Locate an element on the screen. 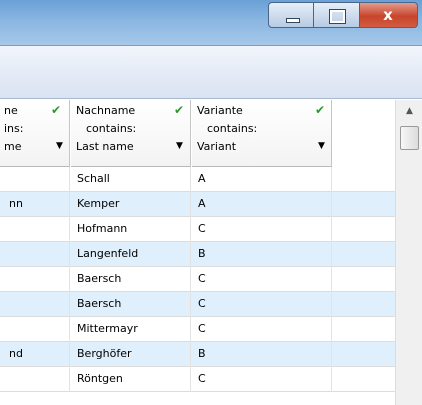 Image resolution: width=422 pixels, height=405 pixels. close-button: x is located at coordinates (389, 15).